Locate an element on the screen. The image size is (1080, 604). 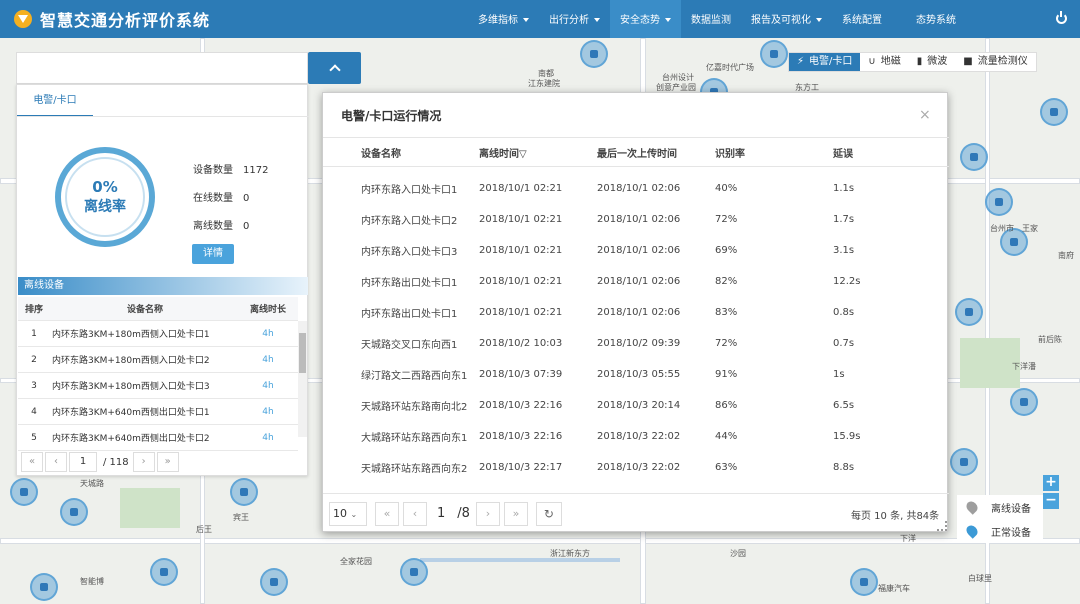
cell-rank: 2 is located at coordinates (34, 359).